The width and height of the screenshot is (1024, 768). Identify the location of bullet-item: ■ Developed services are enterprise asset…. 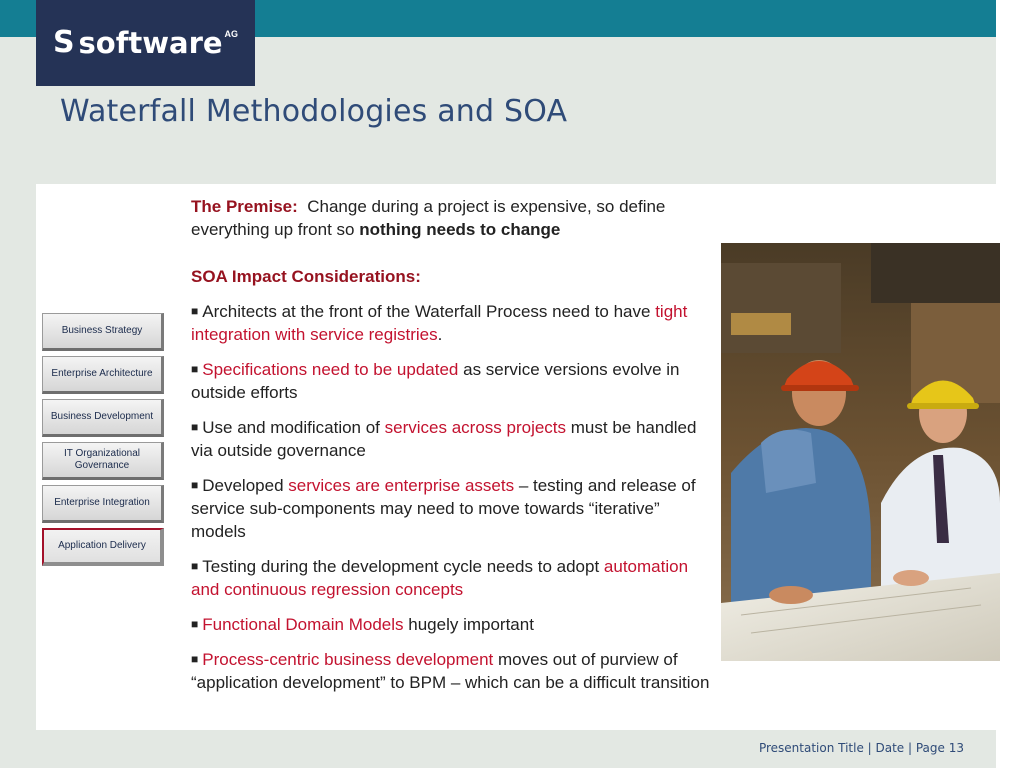
(453, 508).